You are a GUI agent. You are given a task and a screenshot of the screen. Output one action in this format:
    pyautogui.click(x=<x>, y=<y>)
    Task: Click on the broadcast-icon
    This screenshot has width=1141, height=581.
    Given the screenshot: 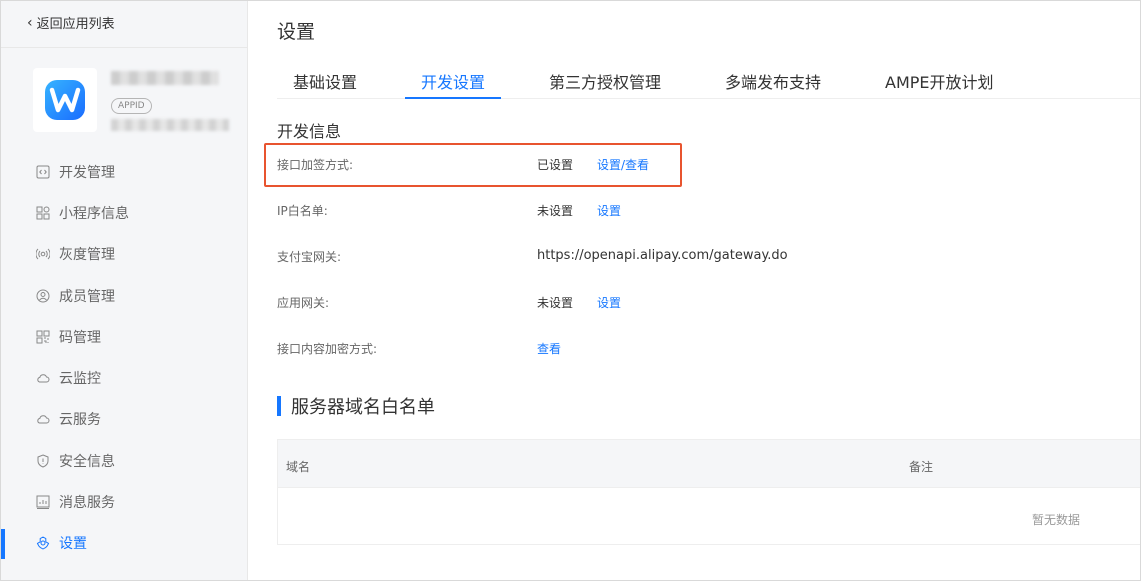 What is the action you would take?
    pyautogui.click(x=43, y=254)
    